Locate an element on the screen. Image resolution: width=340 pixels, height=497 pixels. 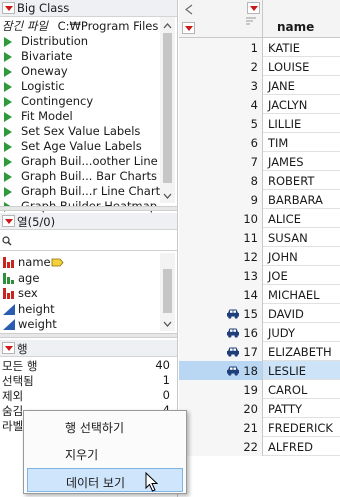
name-cell: CAROL is located at coordinates (287, 390).